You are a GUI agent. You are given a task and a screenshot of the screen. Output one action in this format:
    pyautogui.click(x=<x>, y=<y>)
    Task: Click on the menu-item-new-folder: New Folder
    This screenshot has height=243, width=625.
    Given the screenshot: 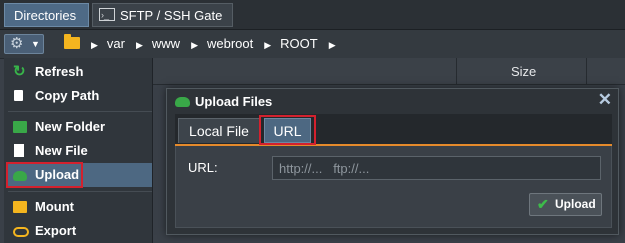 What is the action you would take?
    pyautogui.click(x=80, y=127)
    